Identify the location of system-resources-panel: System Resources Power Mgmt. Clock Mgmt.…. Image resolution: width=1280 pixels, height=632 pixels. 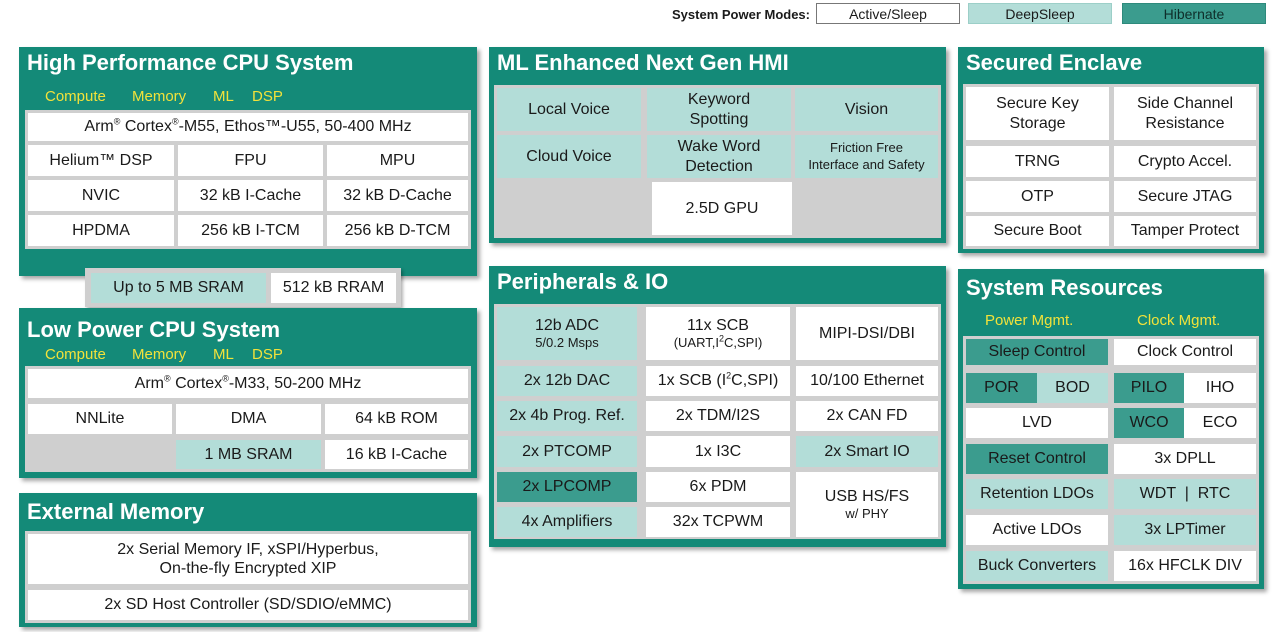
(1111, 429).